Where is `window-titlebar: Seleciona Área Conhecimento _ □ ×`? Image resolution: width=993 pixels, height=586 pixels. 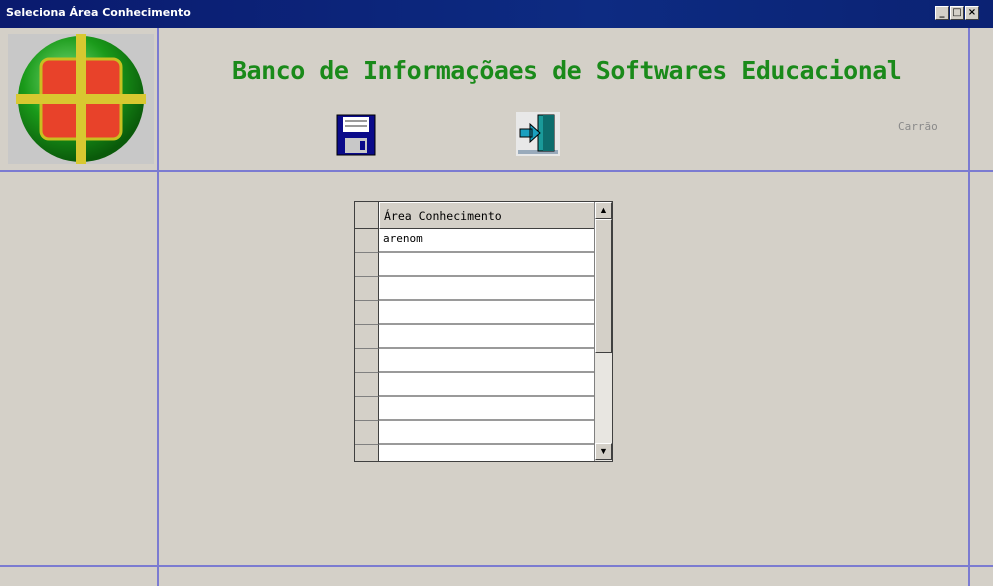
window-titlebar: Seleciona Área Conhecimento _ □ × is located at coordinates (496, 14).